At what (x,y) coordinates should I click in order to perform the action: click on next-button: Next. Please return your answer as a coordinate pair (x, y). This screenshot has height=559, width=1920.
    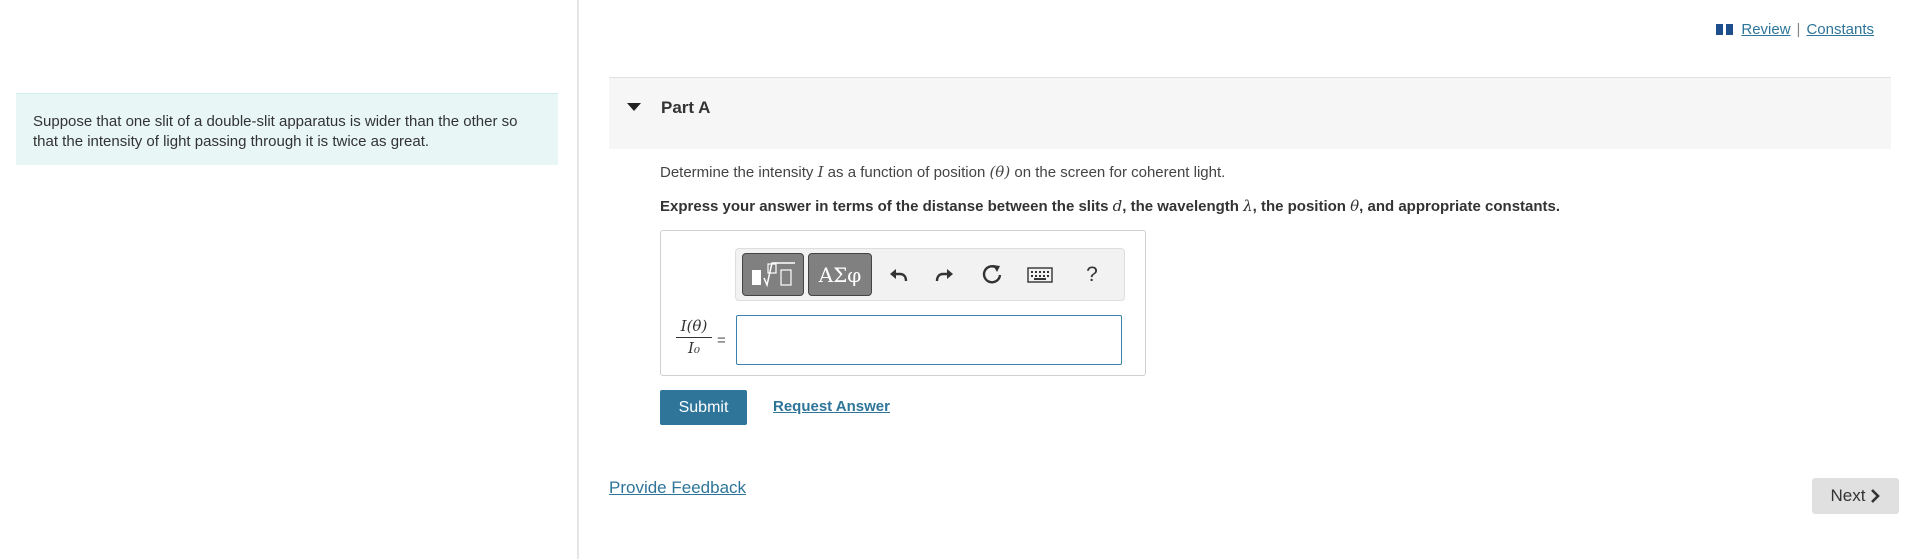
    Looking at the image, I should click on (1855, 496).